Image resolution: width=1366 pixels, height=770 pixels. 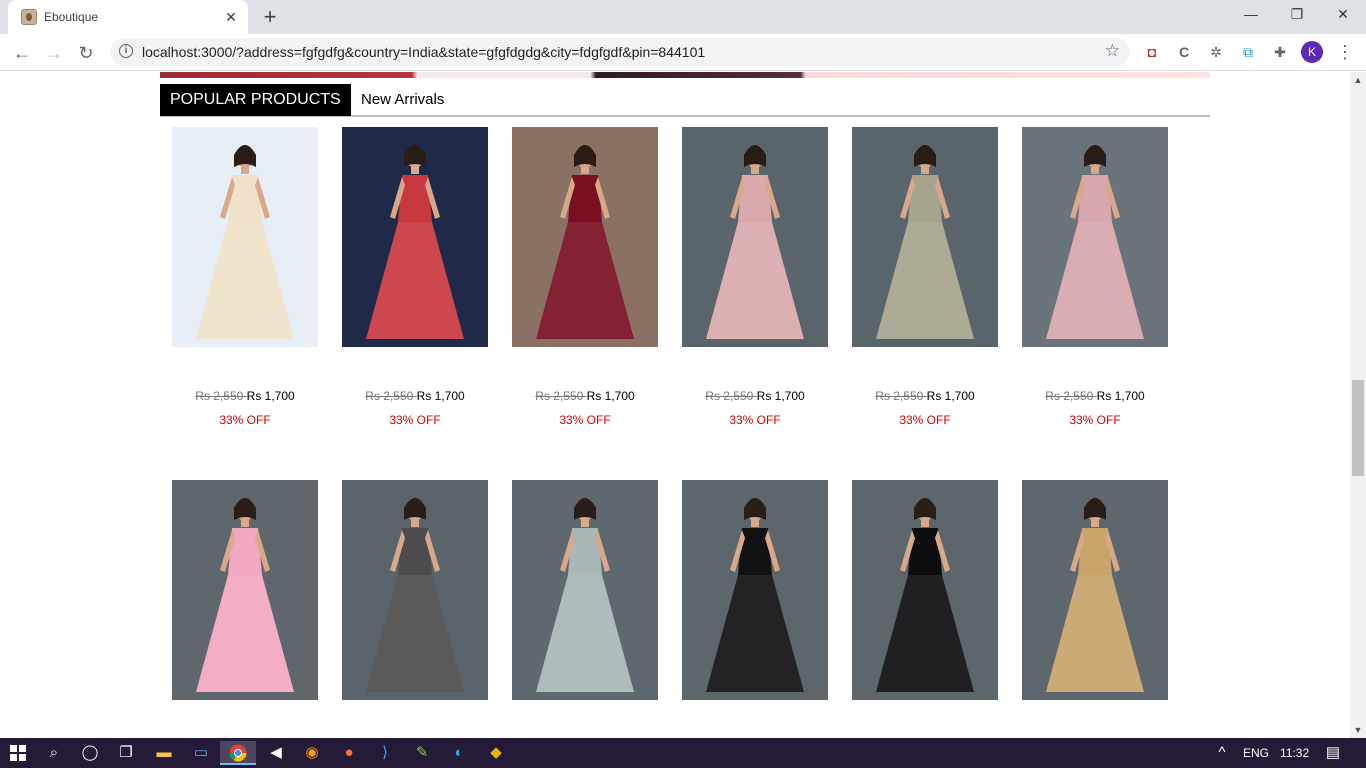 What do you see at coordinates (683, 17) in the screenshot?
I see `tab-strip: Eboutique ✕ + — ❐ ✕` at bounding box center [683, 17].